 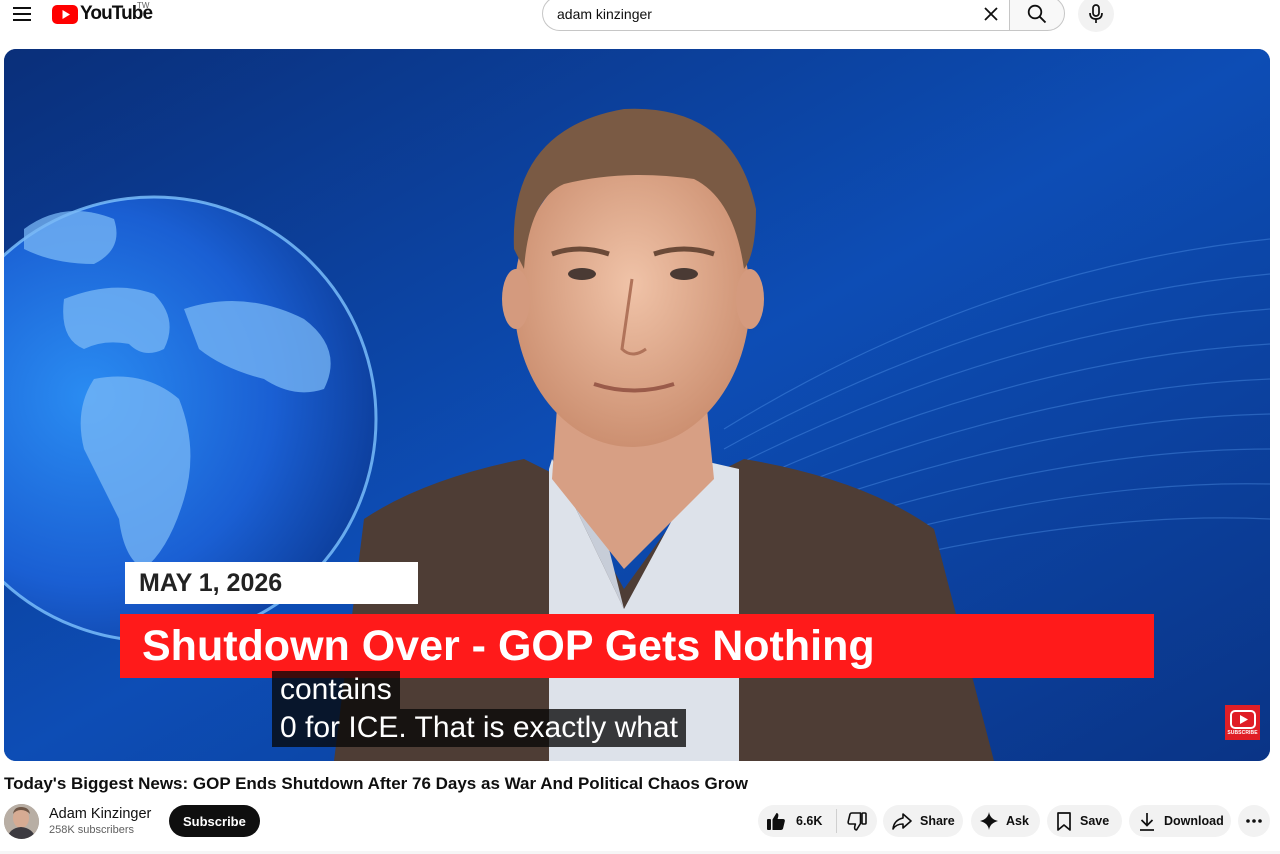 I want to click on subscribe-watermark: SUBSCRIBE, so click(x=1242, y=722).